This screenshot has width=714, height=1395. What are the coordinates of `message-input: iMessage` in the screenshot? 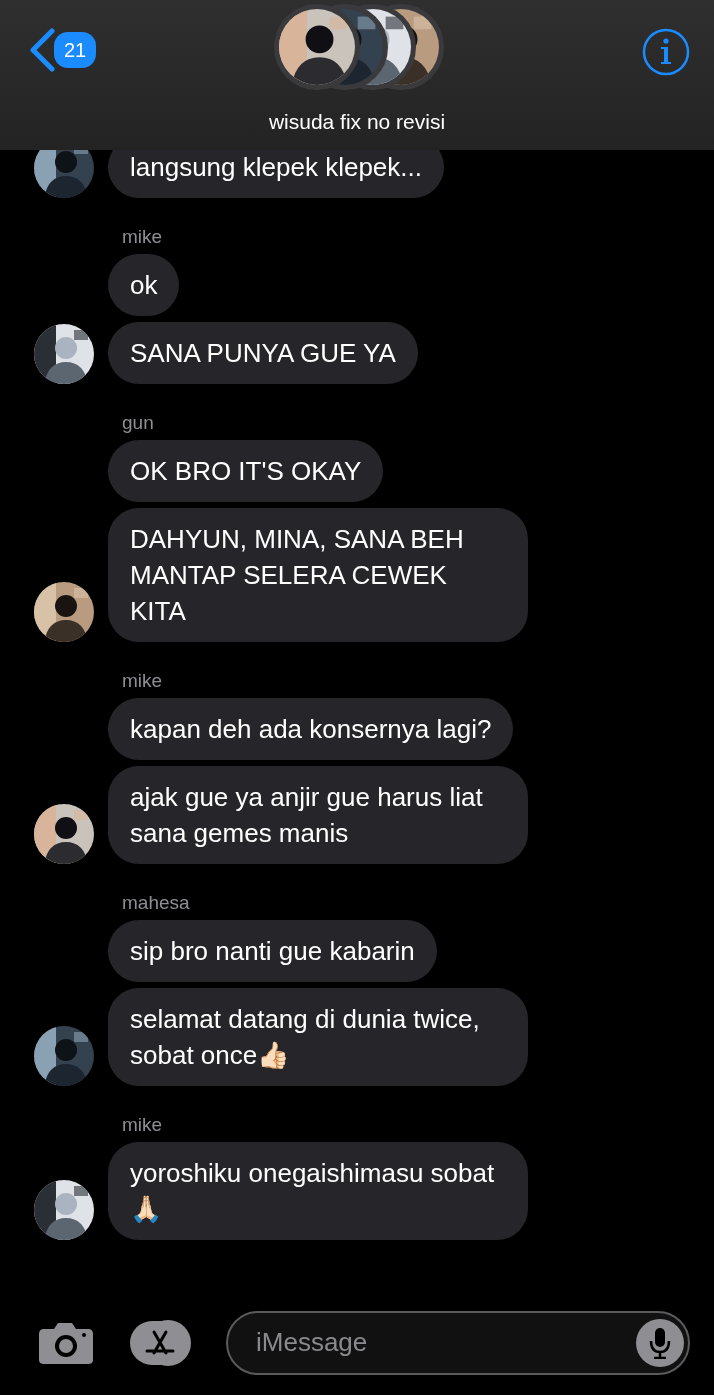 It's located at (445, 1342).